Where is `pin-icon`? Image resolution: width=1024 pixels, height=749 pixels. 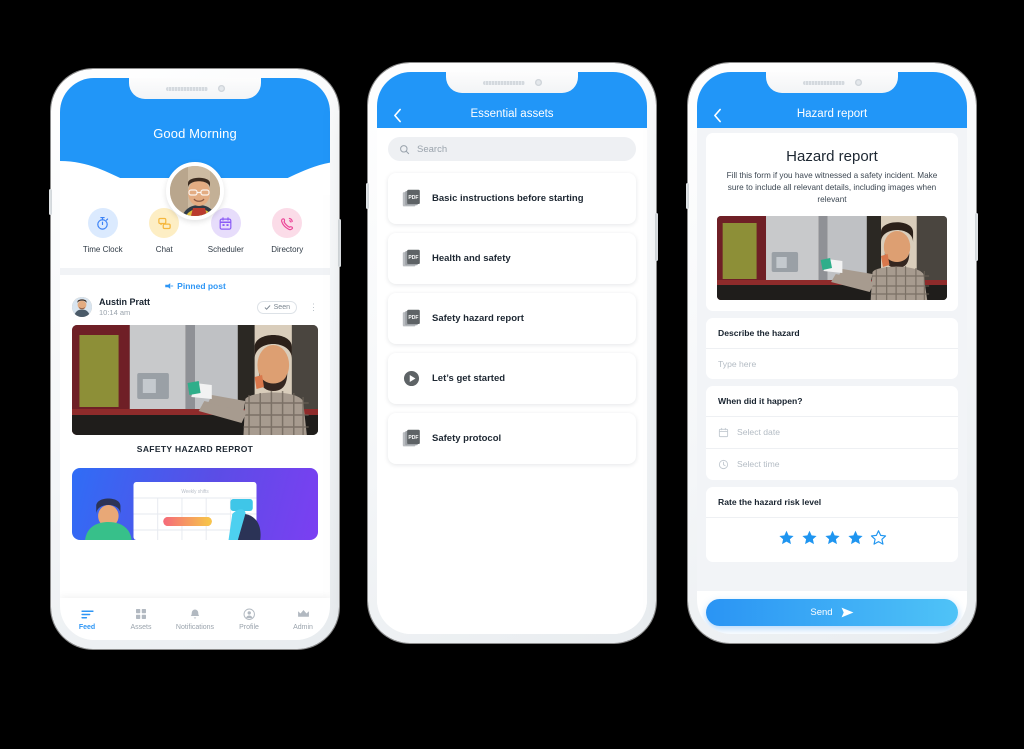
pin-icon is located at coordinates (169, 286).